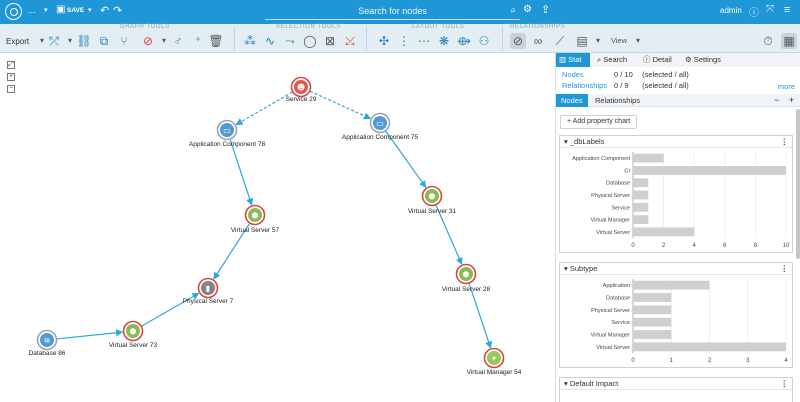 The image size is (800, 402). What do you see at coordinates (601, 159) in the screenshot?
I see `chart-category-label: Application Component` at bounding box center [601, 159].